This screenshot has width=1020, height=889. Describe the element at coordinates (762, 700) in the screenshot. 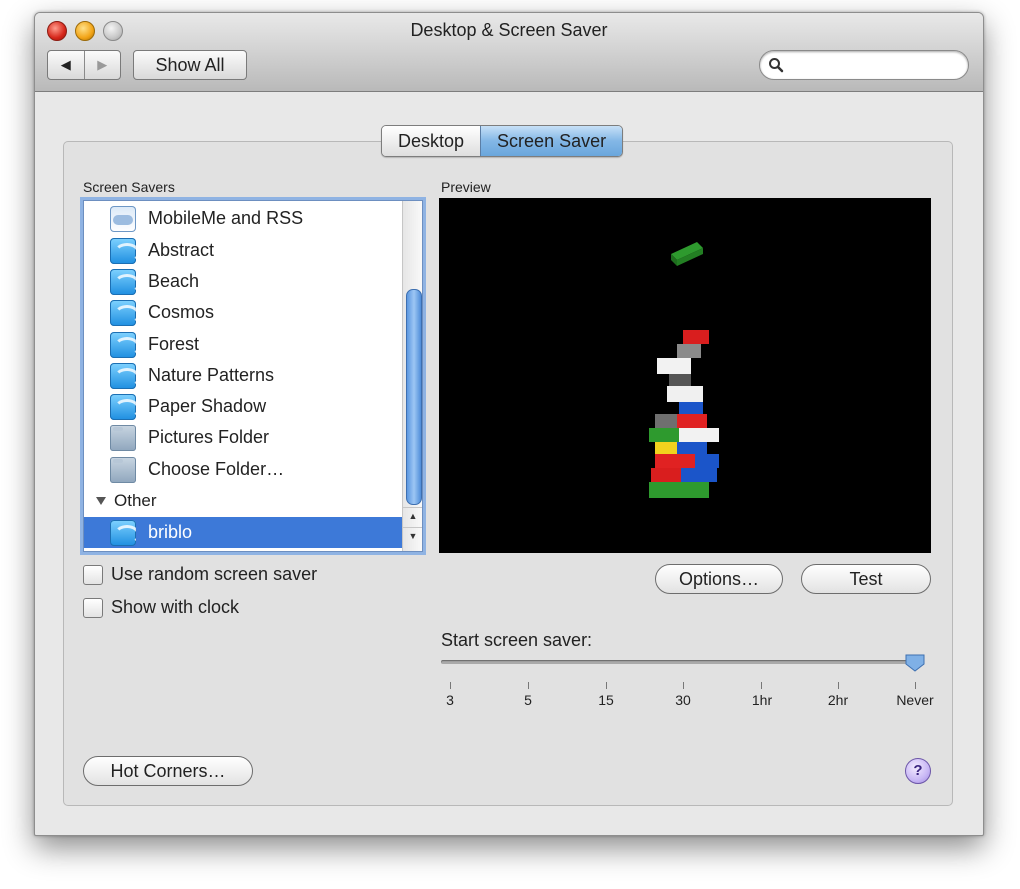

I see `slider-tick-label: 1hr` at that location.